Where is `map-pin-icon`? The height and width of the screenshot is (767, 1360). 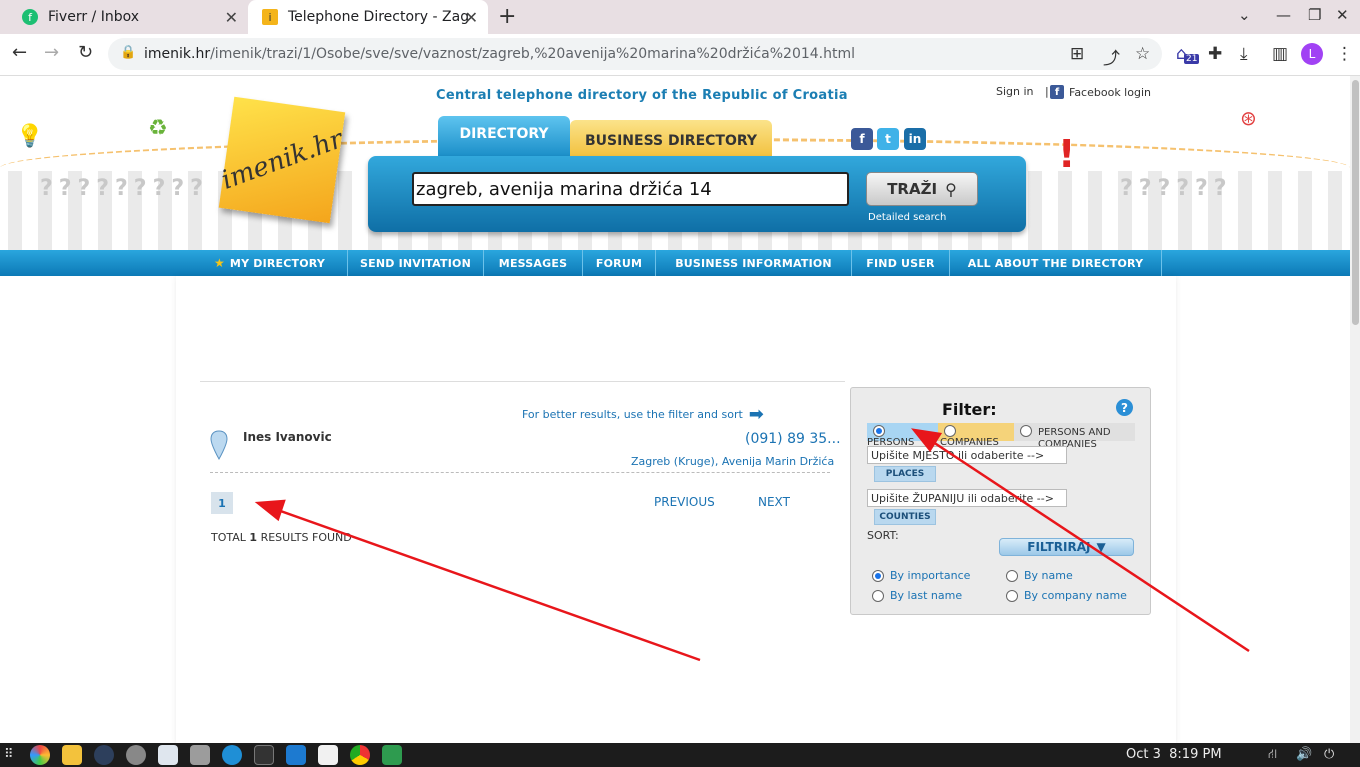
map-pin-icon is located at coordinates (219, 445).